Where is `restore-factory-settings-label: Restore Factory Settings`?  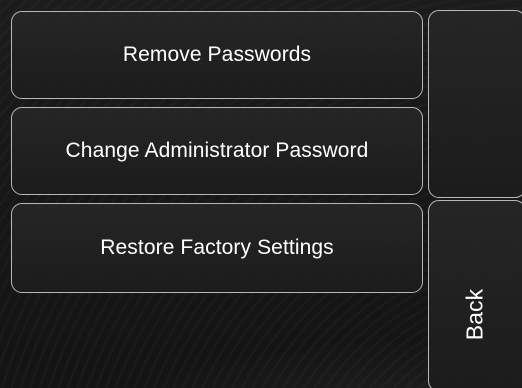
restore-factory-settings-label: Restore Factory Settings is located at coordinates (217, 247).